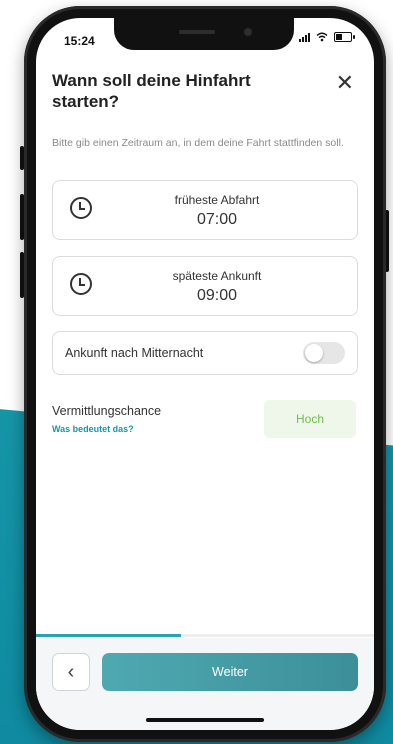 Image resolution: width=393 pixels, height=744 pixels. What do you see at coordinates (324, 353) in the screenshot?
I see `midnight-arrival-toggle` at bounding box center [324, 353].